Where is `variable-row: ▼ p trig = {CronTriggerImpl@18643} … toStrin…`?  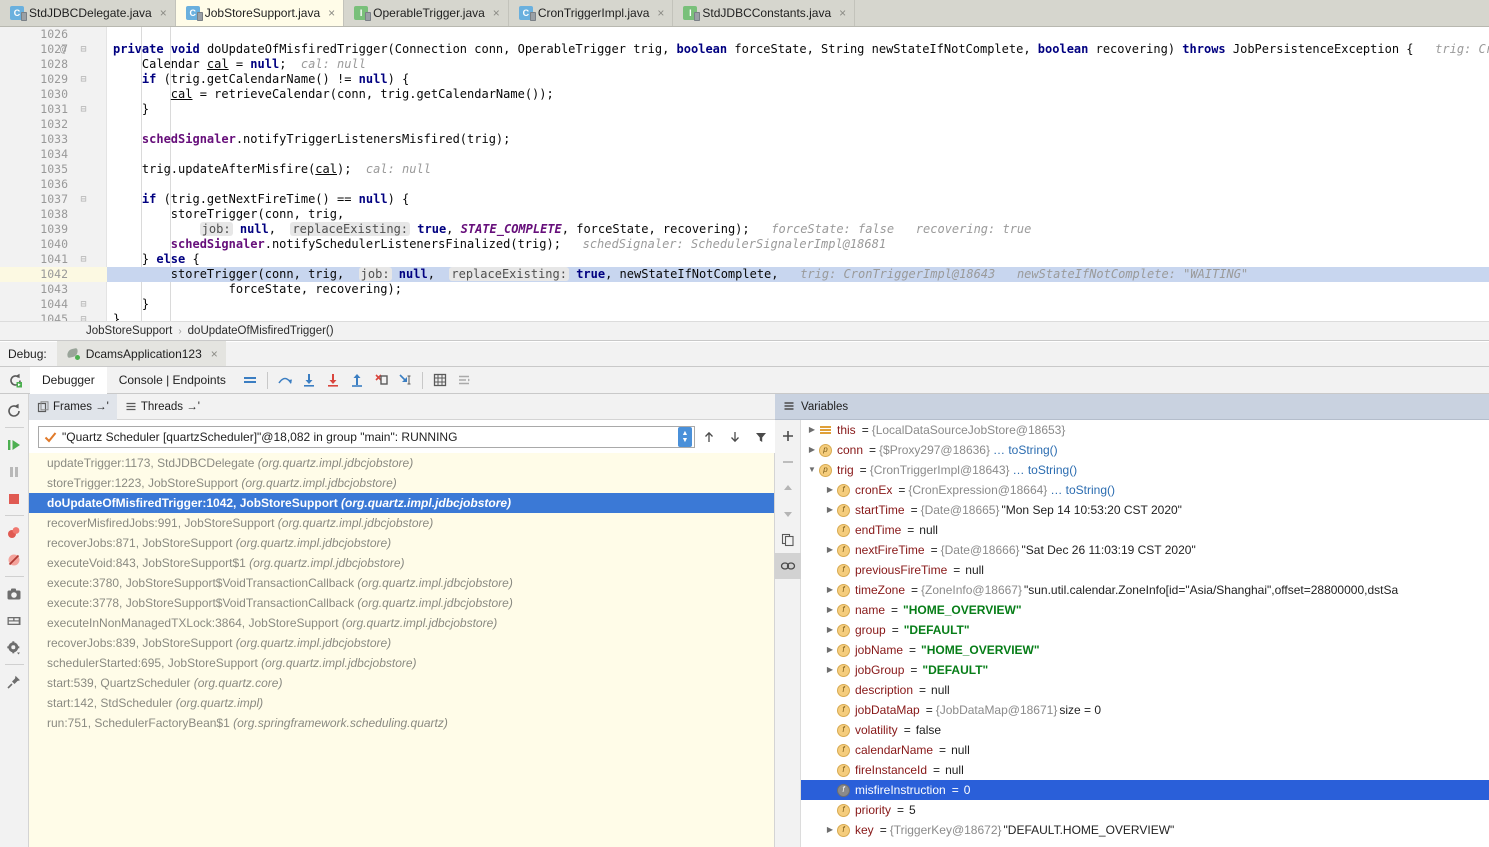 variable-row: ▼ p trig = {CronTriggerImpl@18643} … toStrin… is located at coordinates (1145, 470).